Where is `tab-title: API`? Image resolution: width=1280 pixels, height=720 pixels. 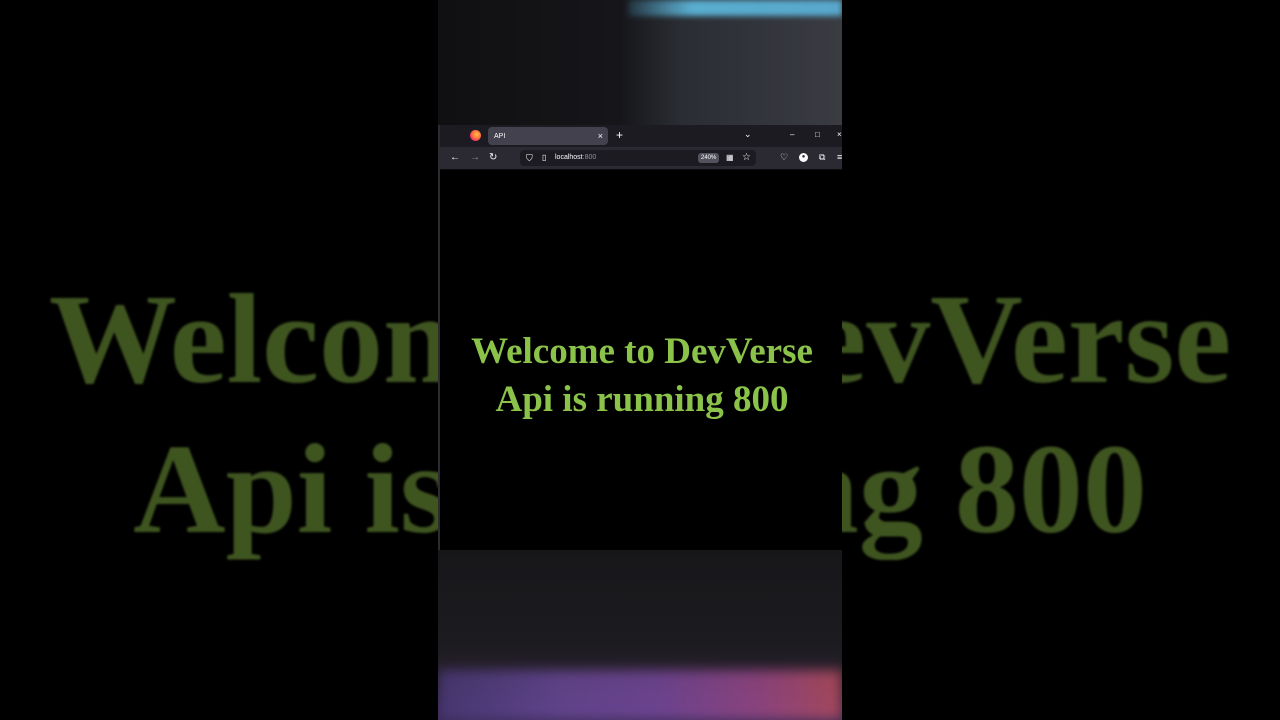
tab-title: API is located at coordinates (500, 136).